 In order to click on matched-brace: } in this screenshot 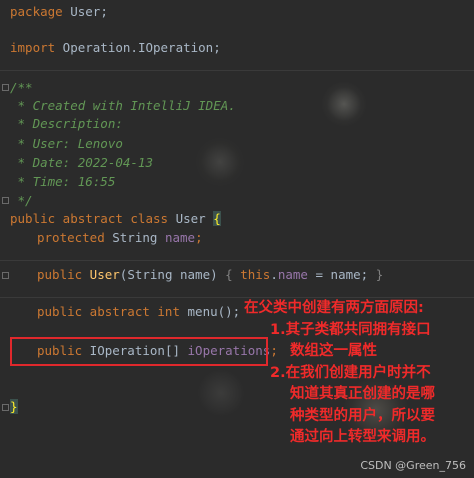, I will do `click(14, 406)`.